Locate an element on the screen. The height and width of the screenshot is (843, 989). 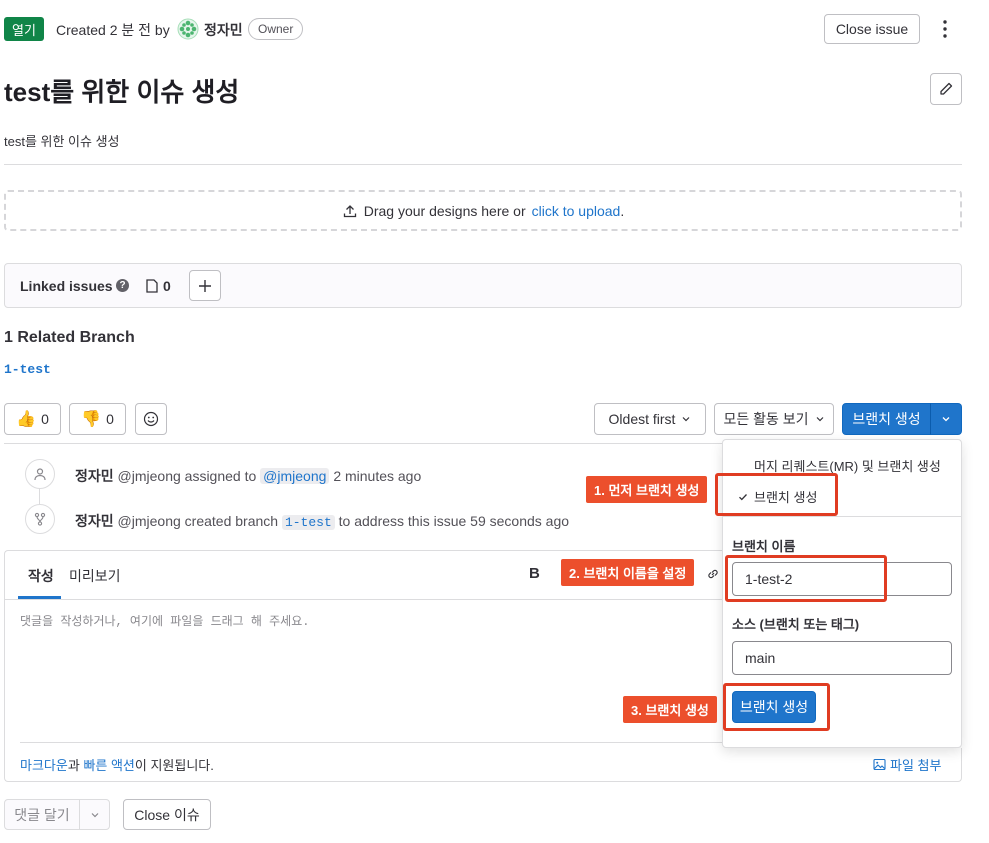
git-branch-icon is located at coordinates (40, 519).